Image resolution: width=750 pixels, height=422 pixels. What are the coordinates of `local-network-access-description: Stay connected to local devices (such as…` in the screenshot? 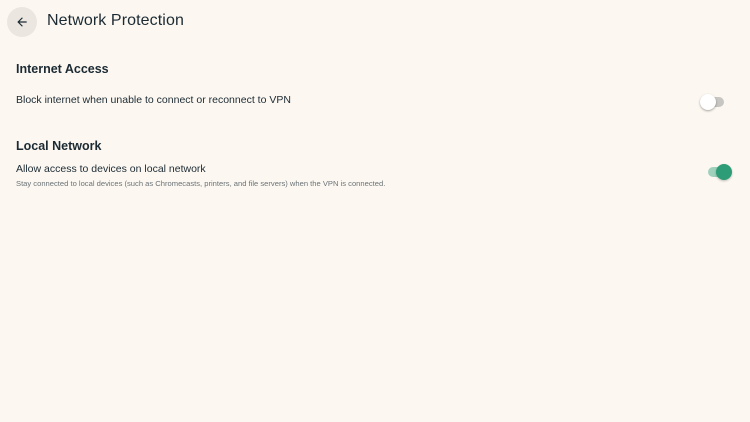 It's located at (201, 183).